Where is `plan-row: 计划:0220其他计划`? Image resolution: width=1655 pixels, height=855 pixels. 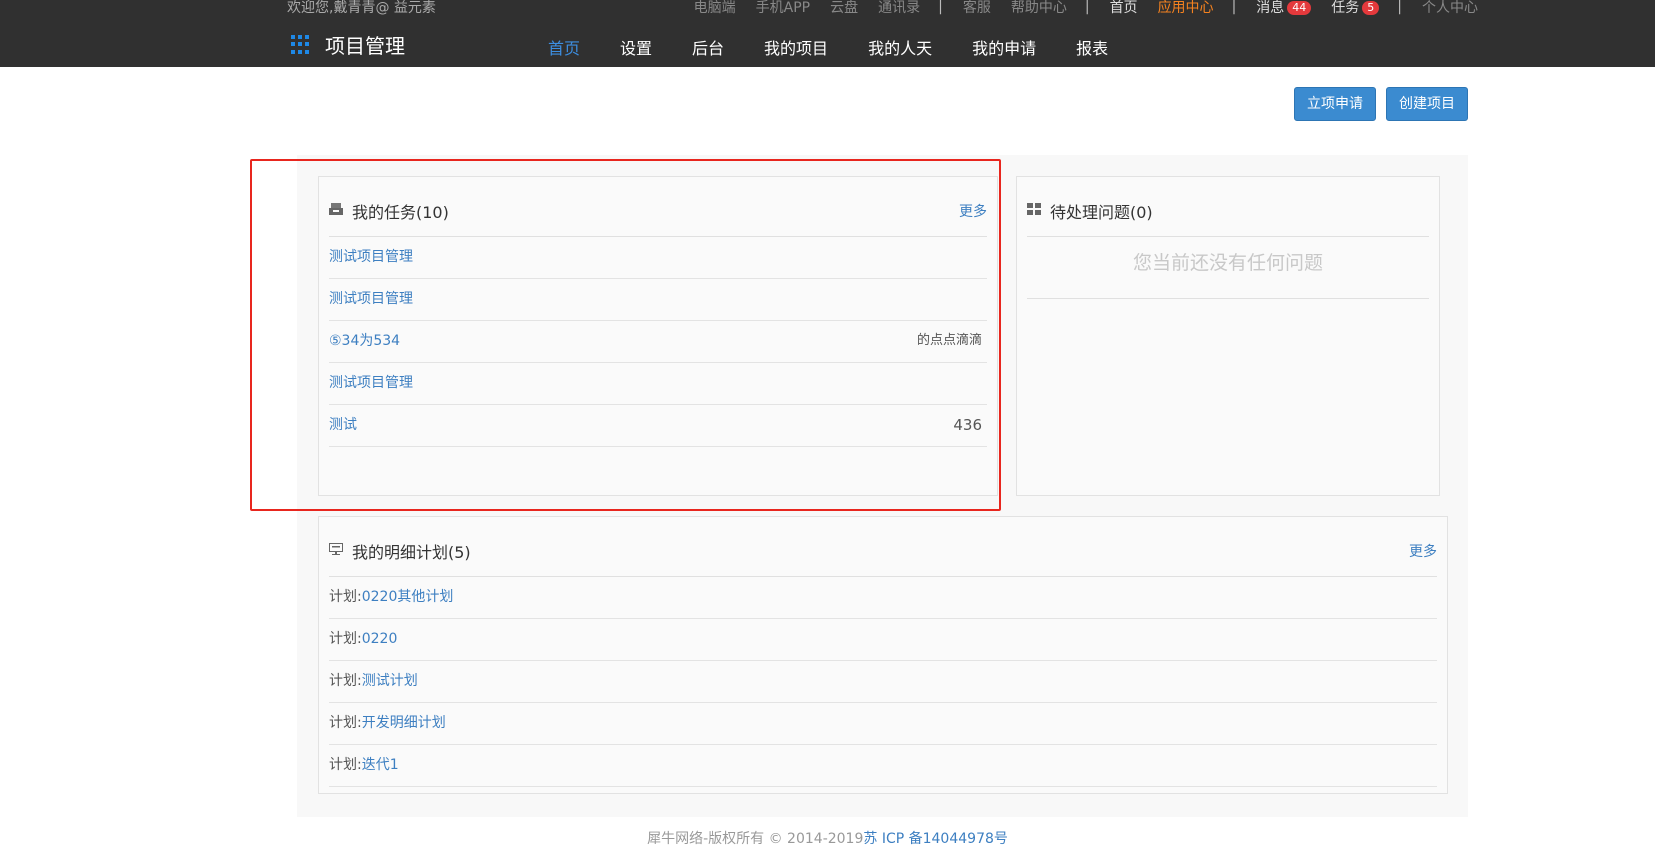
plan-row: 计划:0220其他计划 is located at coordinates (883, 598).